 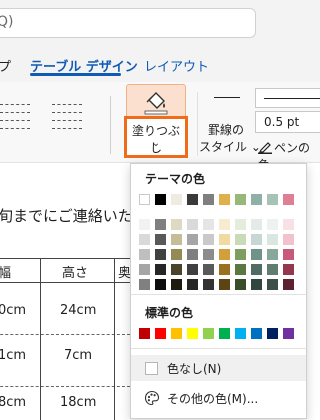 What do you see at coordinates (6, 273) in the screenshot?
I see `table-header-cell: 幅` at bounding box center [6, 273].